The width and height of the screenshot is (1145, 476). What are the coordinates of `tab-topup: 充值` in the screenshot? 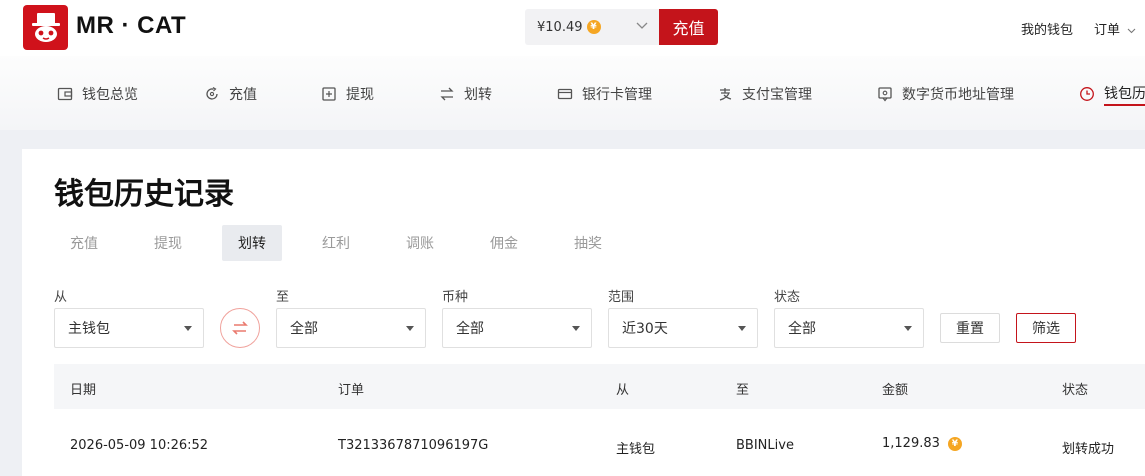 It's located at (84, 243).